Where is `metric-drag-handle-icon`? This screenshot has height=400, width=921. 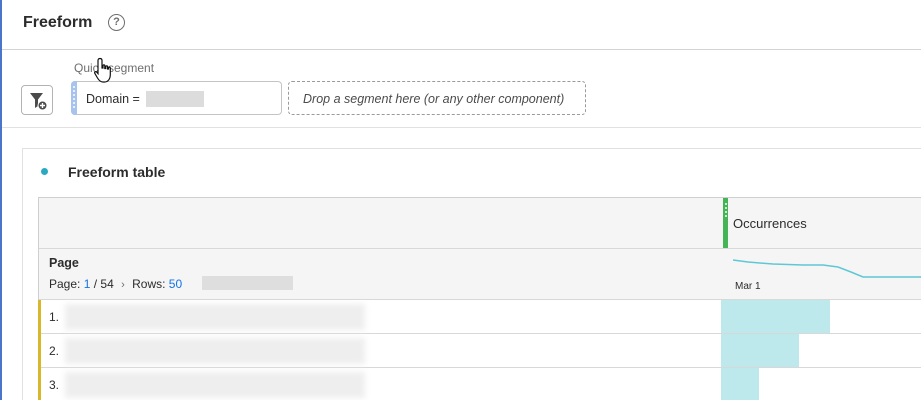 metric-drag-handle-icon is located at coordinates (725, 223).